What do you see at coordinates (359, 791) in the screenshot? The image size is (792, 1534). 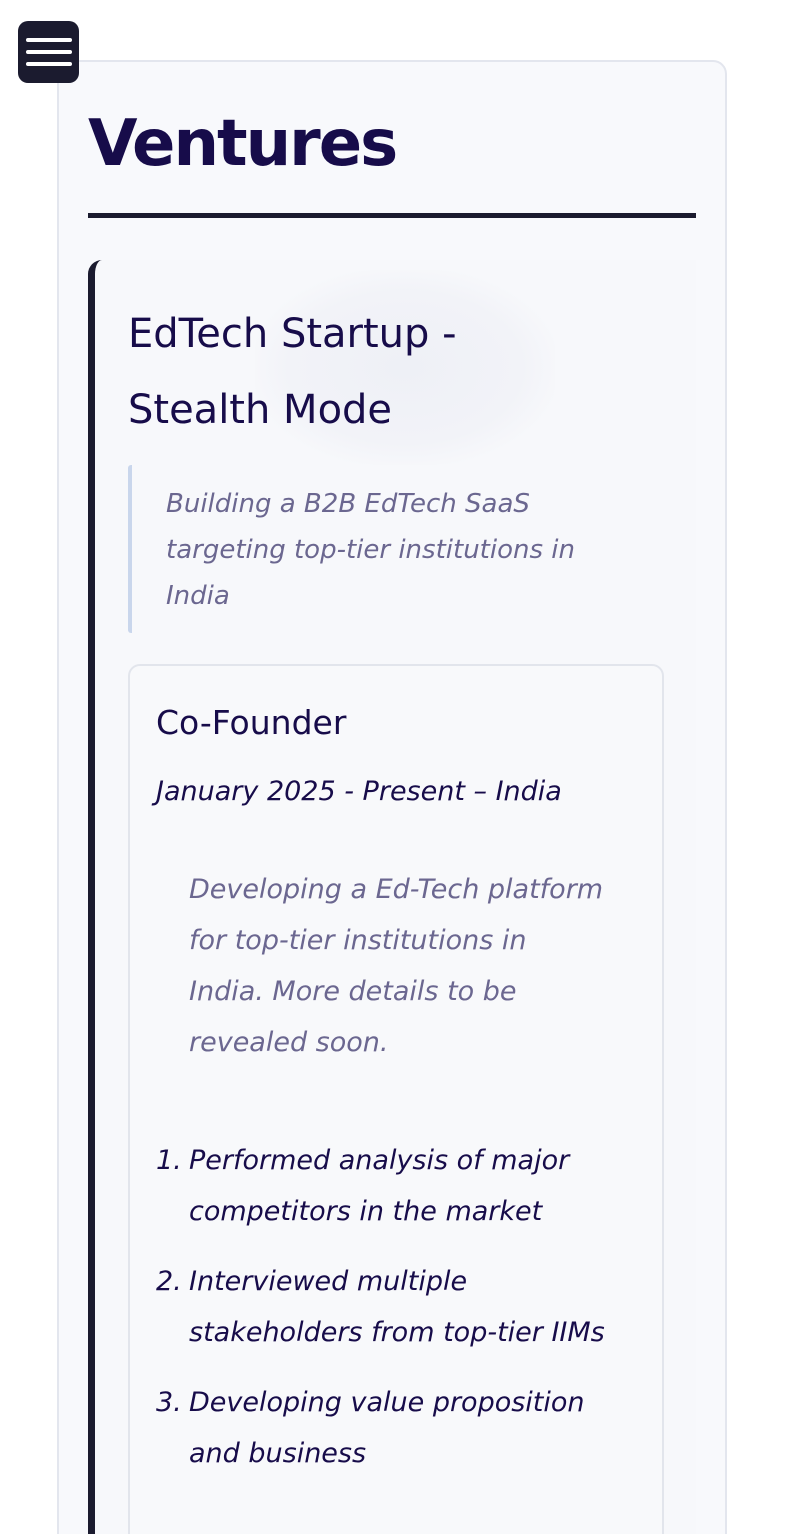 I see `role-dates-location: January 2025 - Present – India` at bounding box center [359, 791].